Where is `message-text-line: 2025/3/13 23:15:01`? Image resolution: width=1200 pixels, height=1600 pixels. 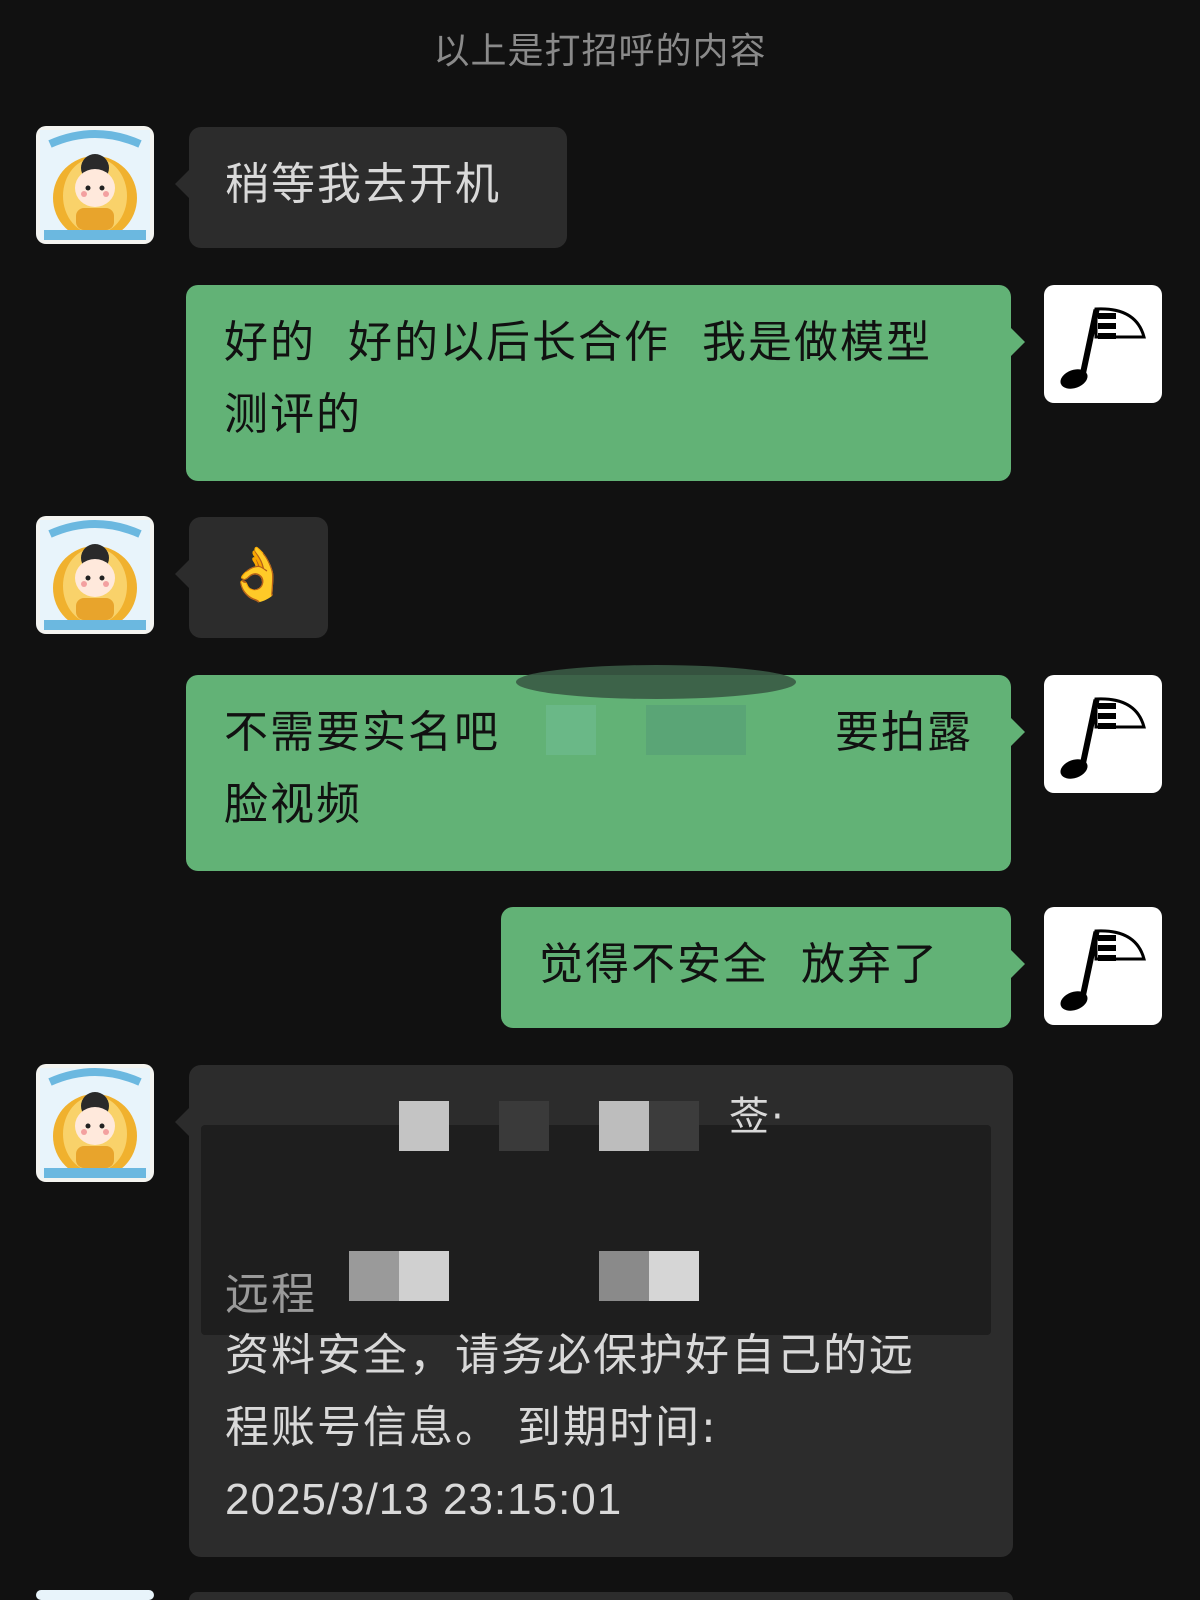
message-text-line: 2025/3/13 23:15:01 is located at coordinates (424, 1499).